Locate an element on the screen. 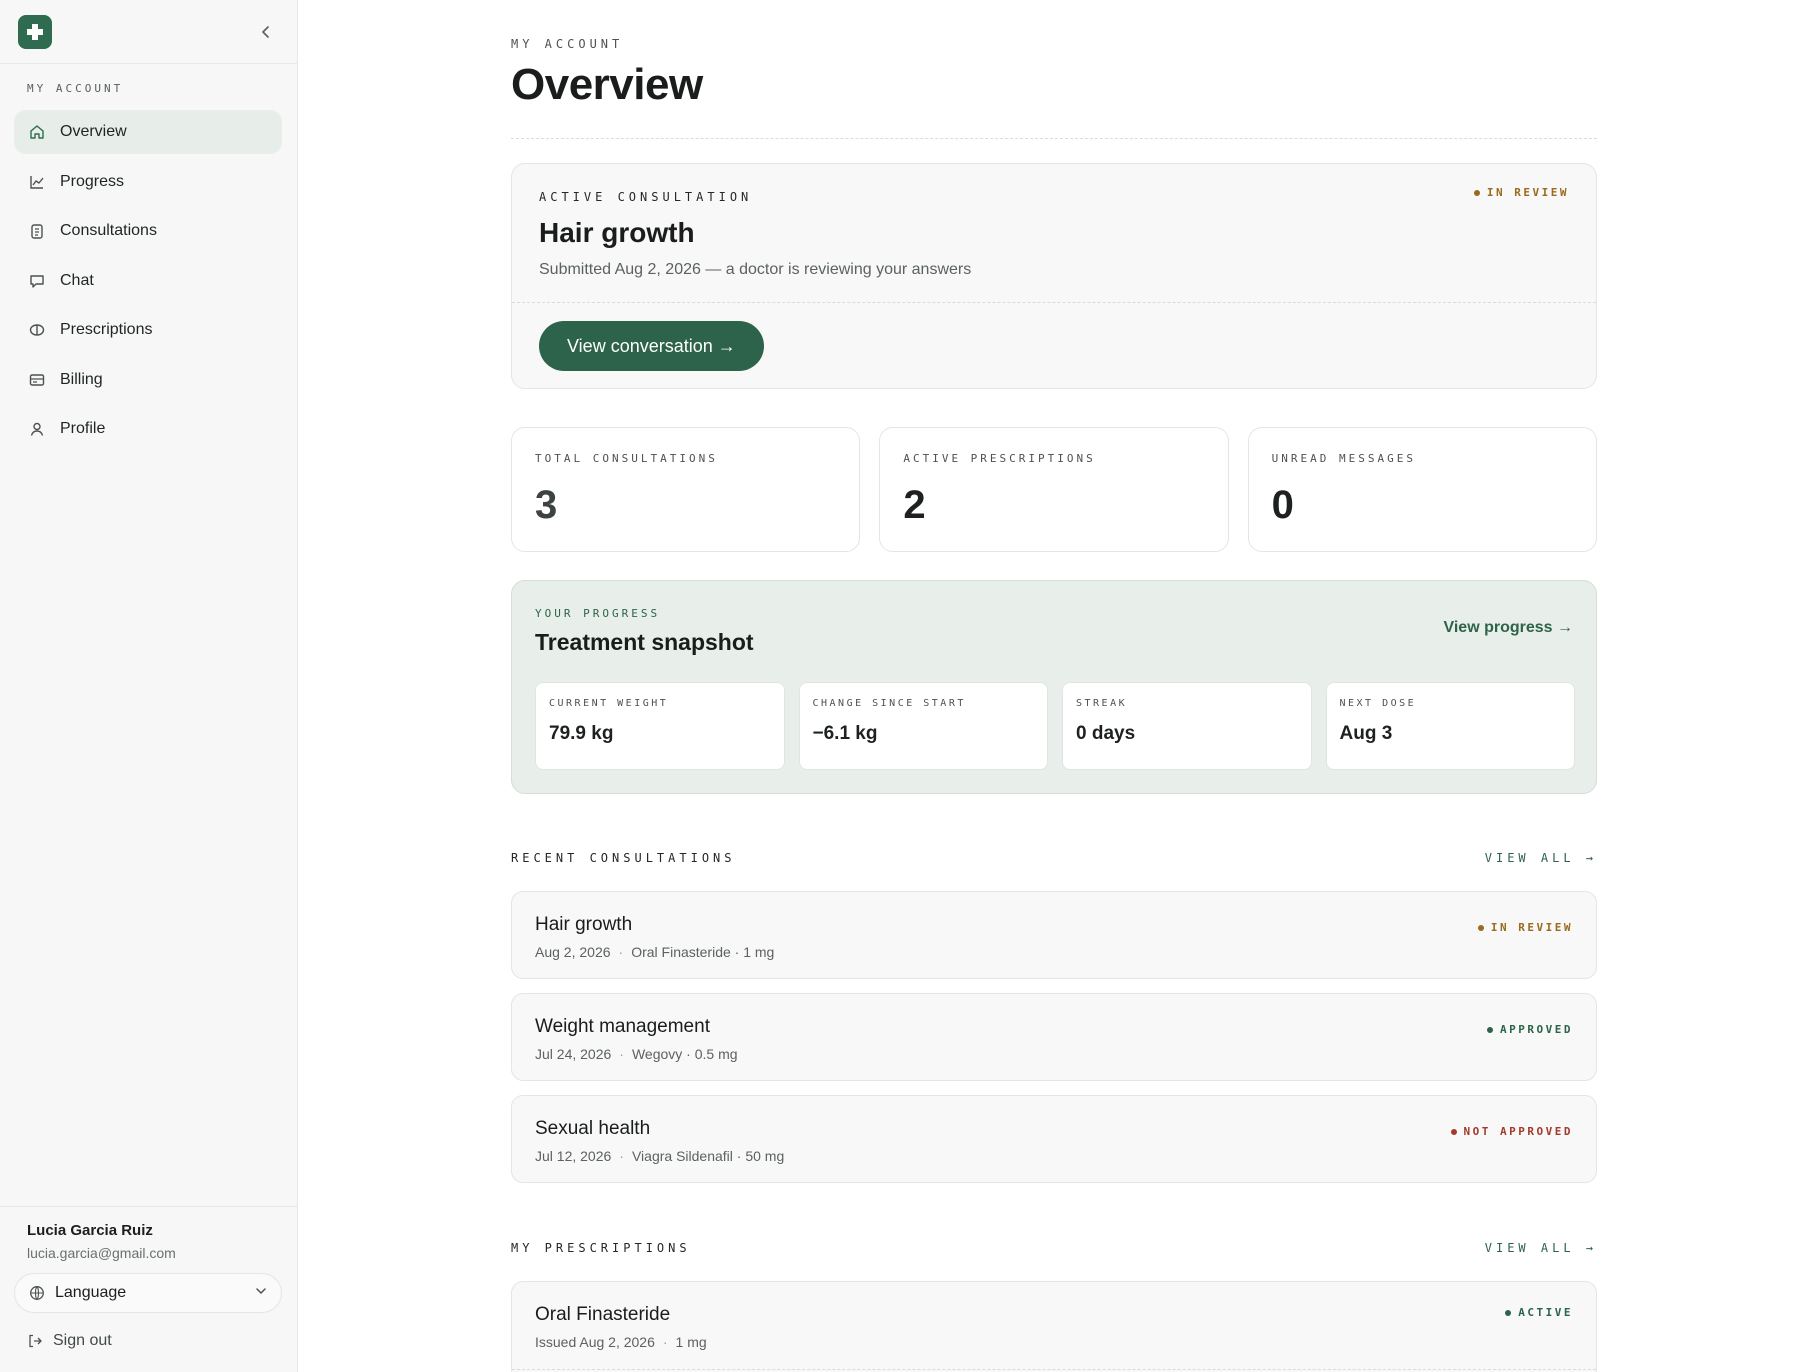  prescription-issued: Issued Aug 2, 2026 is located at coordinates (595, 1342).